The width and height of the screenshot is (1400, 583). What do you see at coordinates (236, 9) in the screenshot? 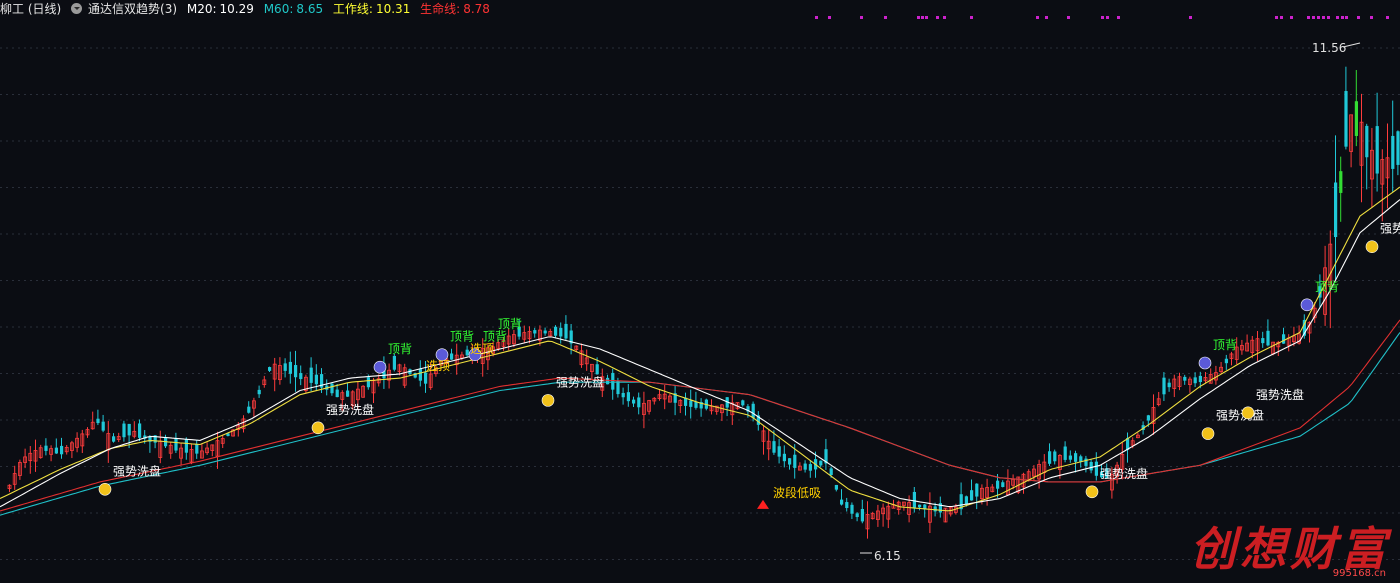
I see `m20-value: 10.29` at bounding box center [236, 9].